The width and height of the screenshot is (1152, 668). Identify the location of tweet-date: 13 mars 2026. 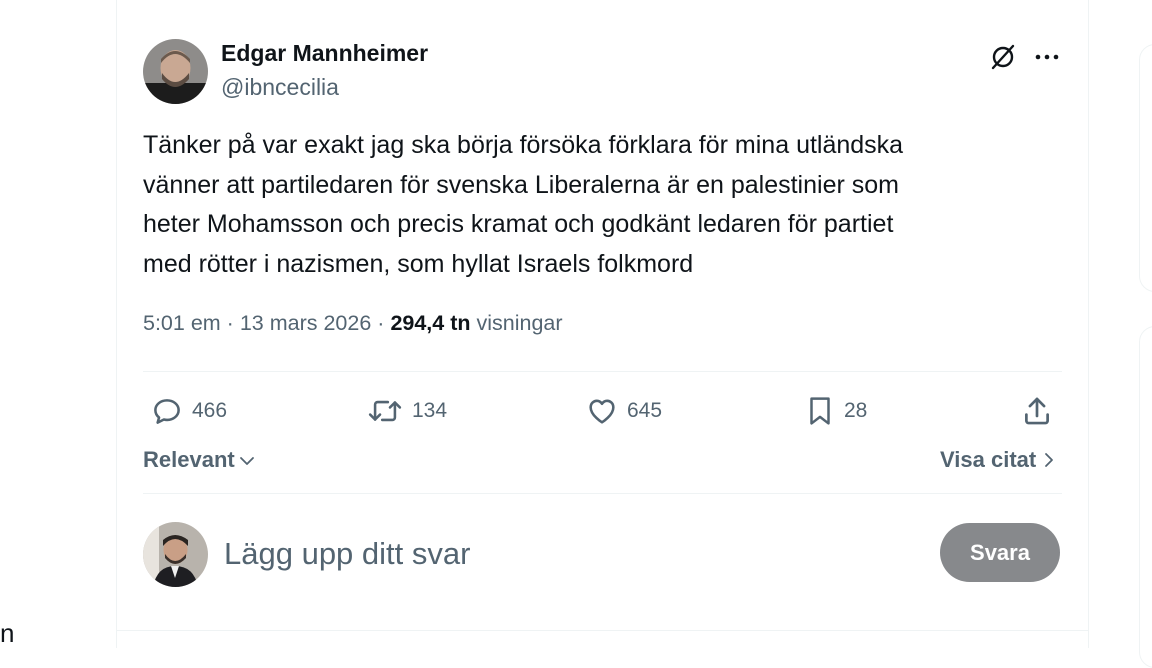
(305, 323).